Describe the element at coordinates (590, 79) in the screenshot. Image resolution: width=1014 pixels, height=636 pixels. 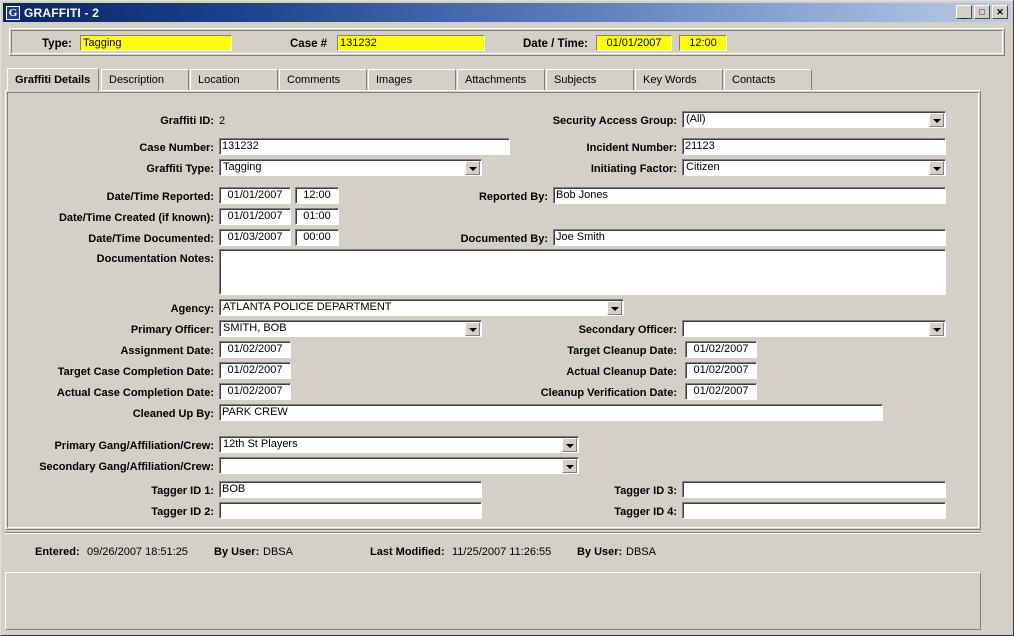
I see `tab-subjects: Subjects` at that location.